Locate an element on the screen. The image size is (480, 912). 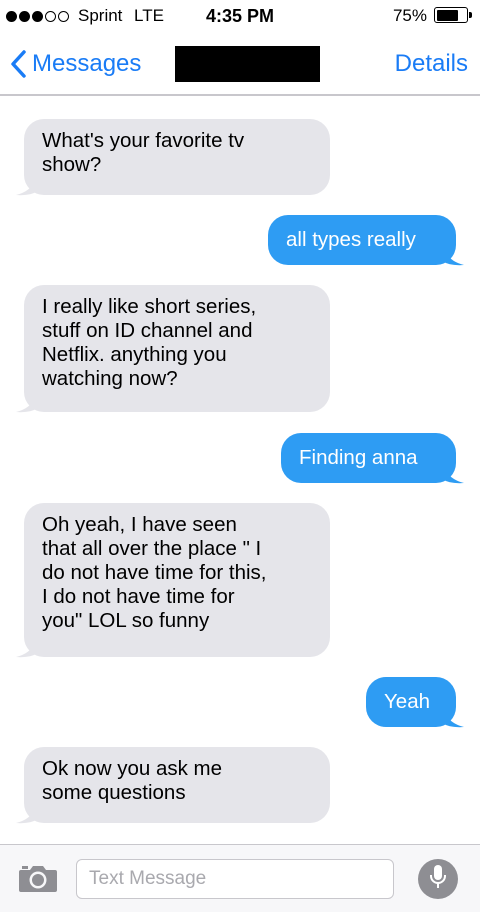
message-line: you" LOL so funny is located at coordinates (126, 620).